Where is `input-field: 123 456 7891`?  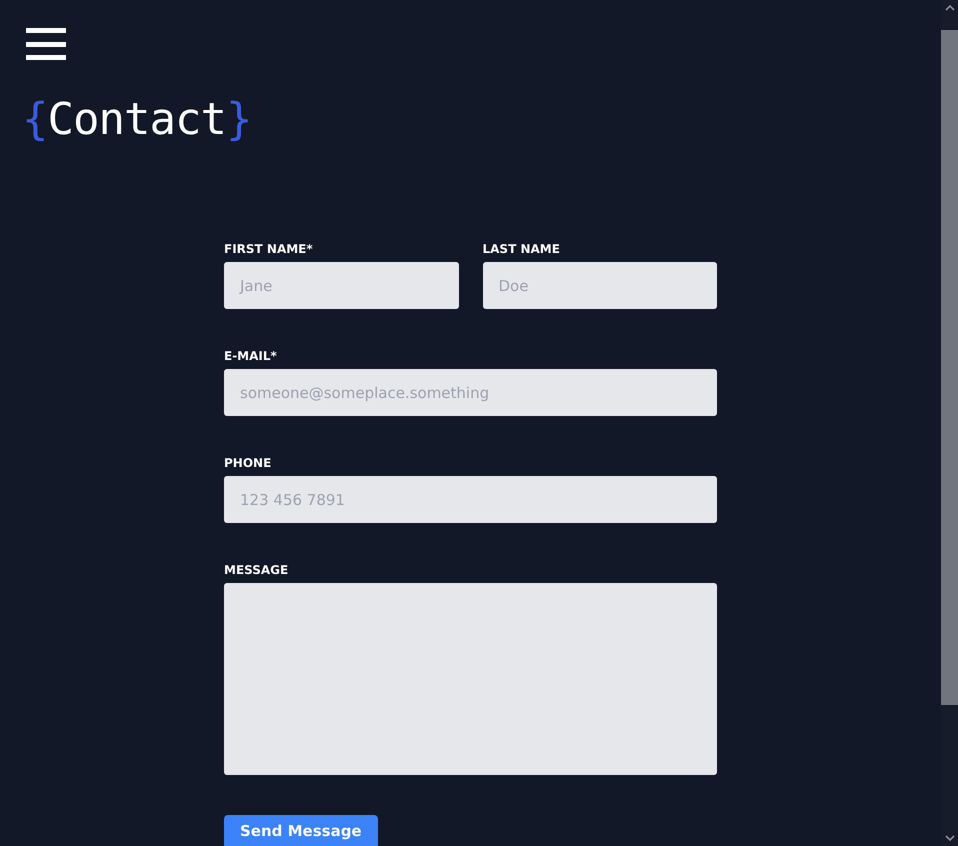 input-field: 123 456 7891 is located at coordinates (470, 499).